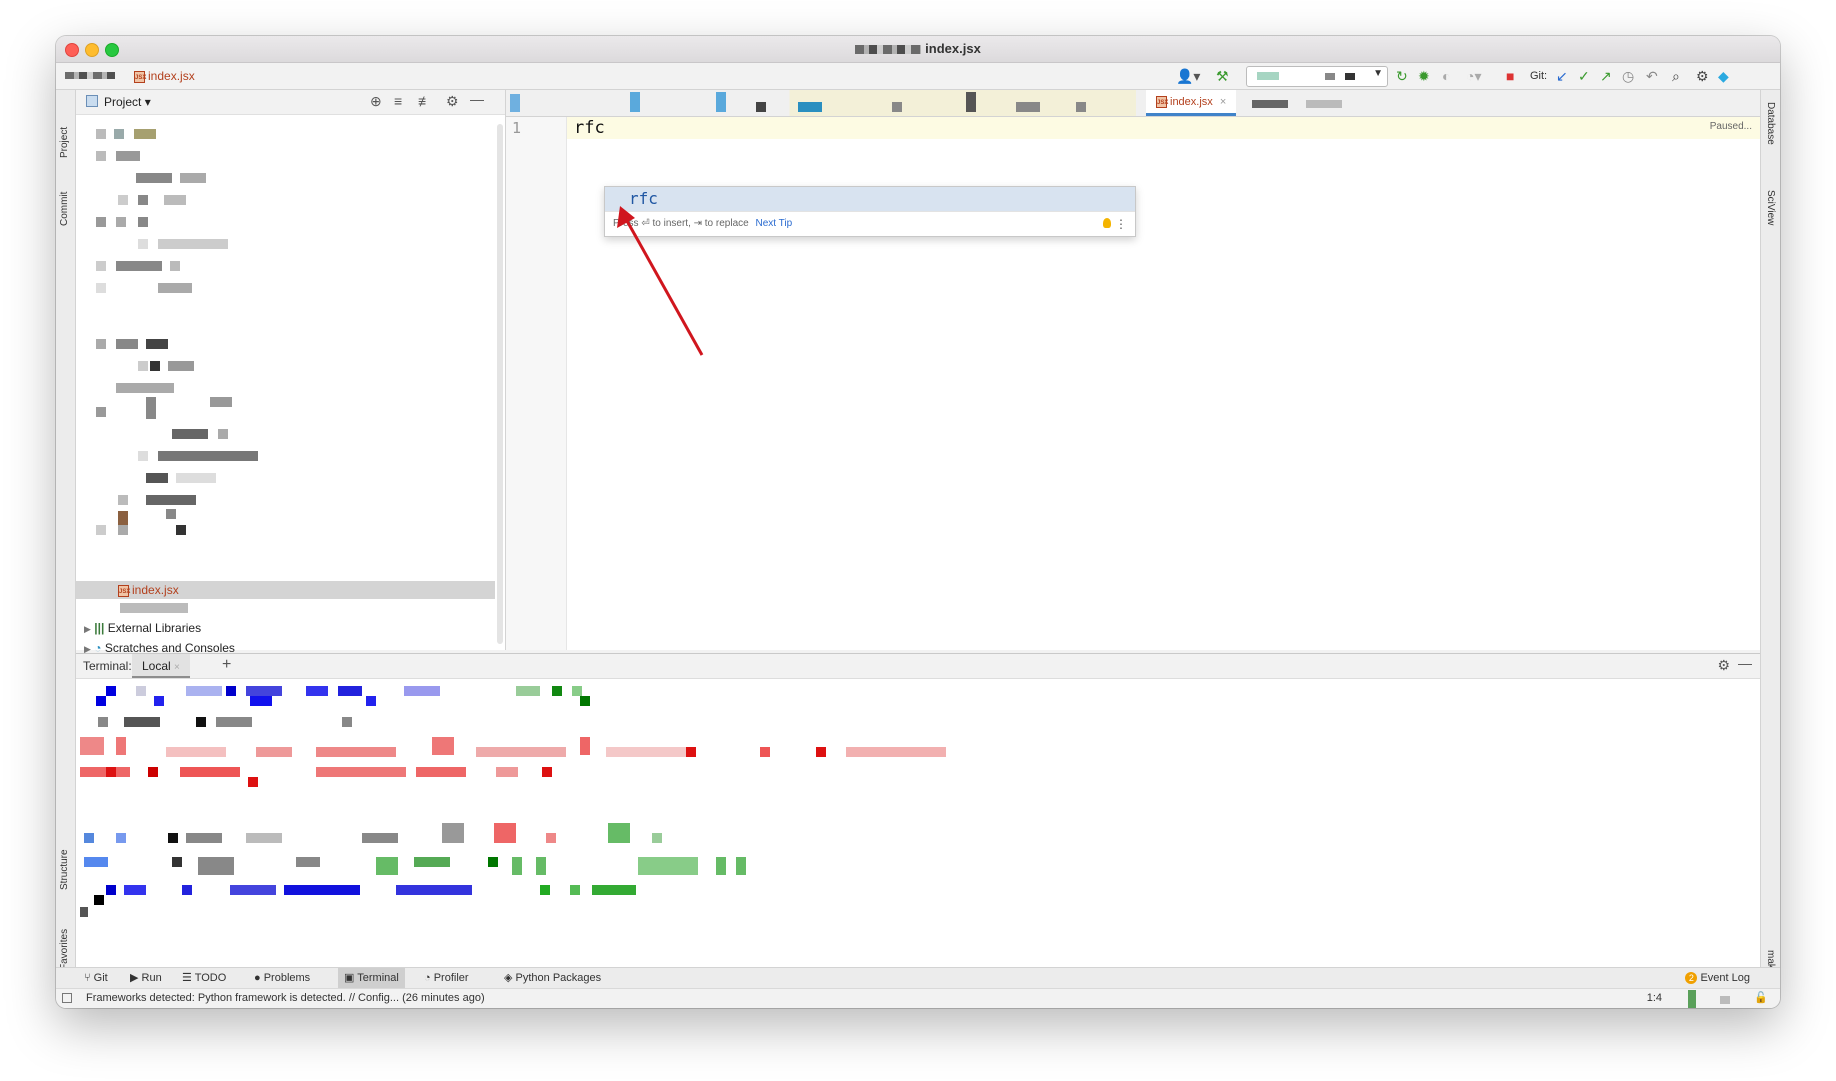 The width and height of the screenshot is (1836, 1081). I want to click on python-packages-tool-button: ◈ Python Packages, so click(552, 978).